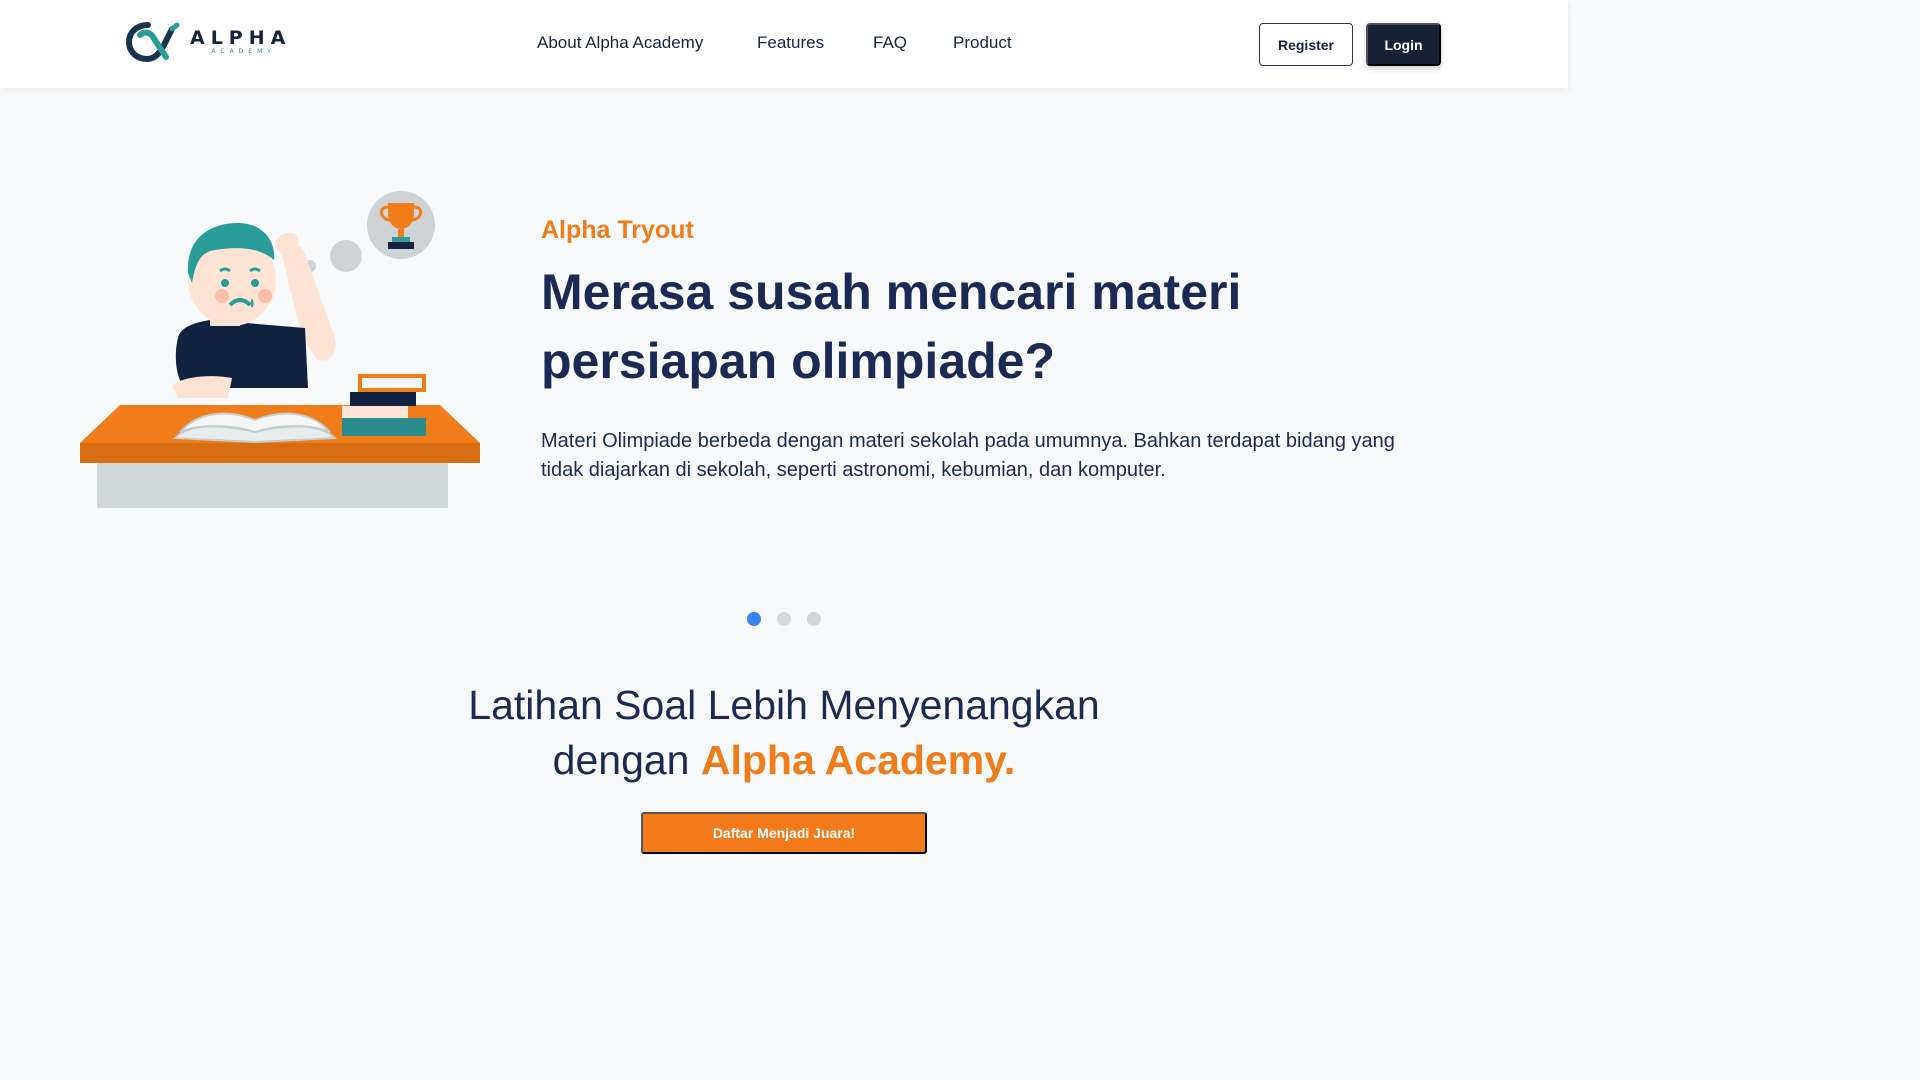 The image size is (1920, 1080). I want to click on nav-item-features: Features, so click(790, 43).